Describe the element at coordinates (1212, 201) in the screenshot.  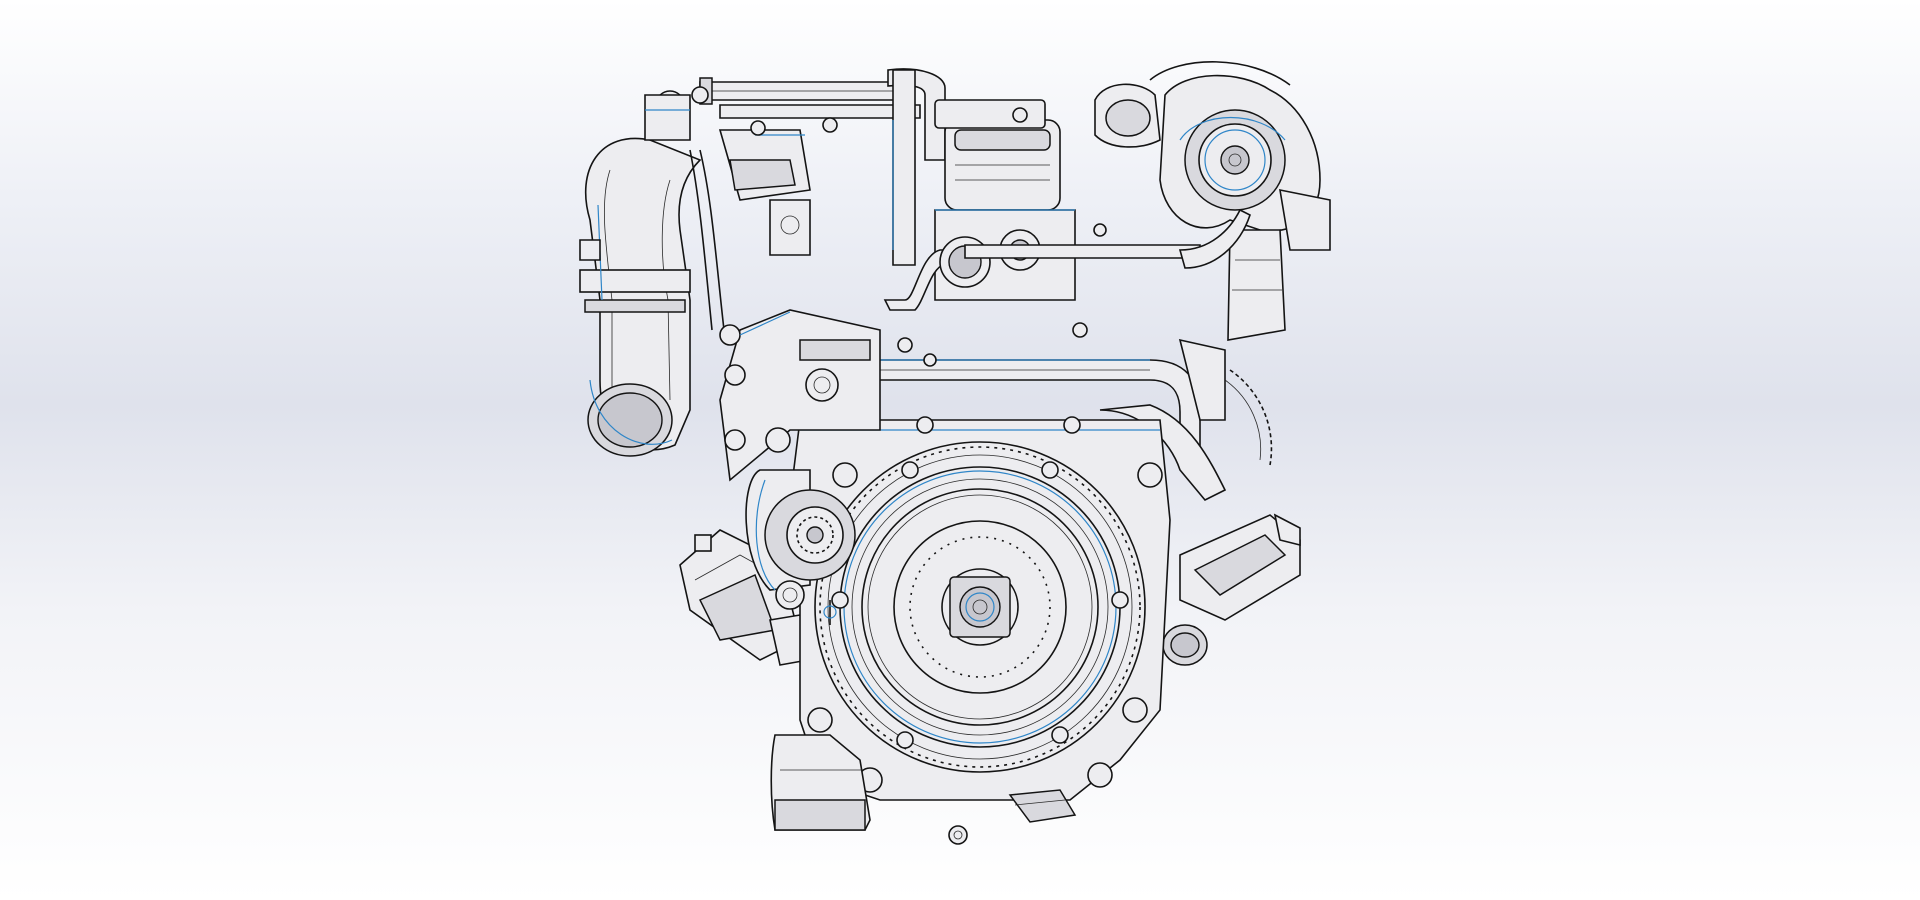
I see `turbocharger` at that location.